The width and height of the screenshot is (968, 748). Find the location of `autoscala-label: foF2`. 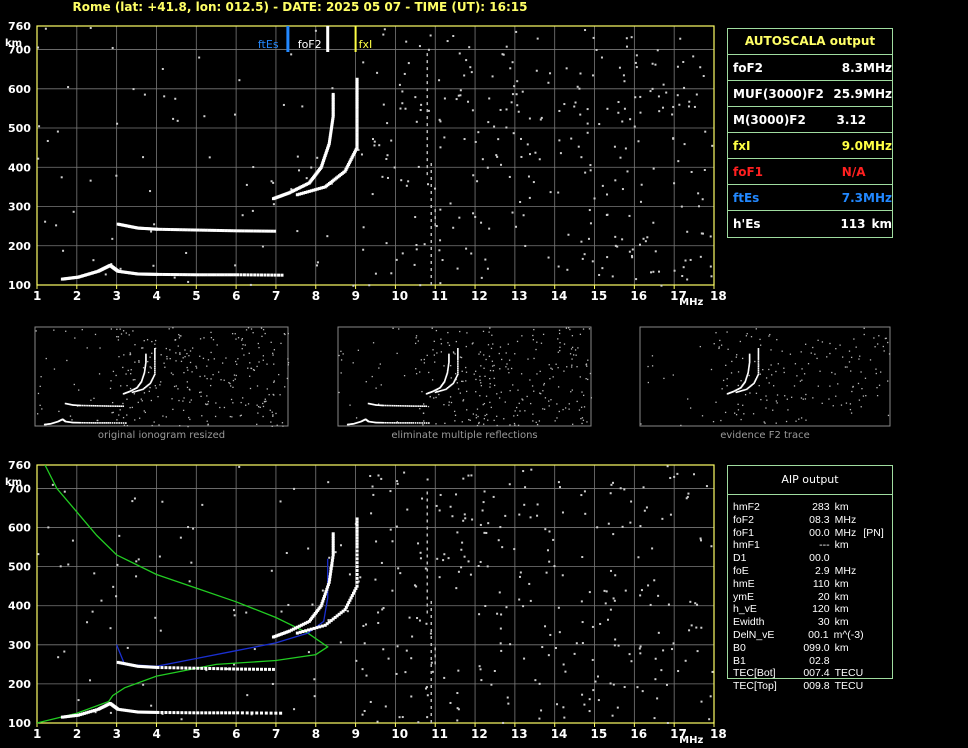

autoscala-label: foF2 is located at coordinates (748, 67).